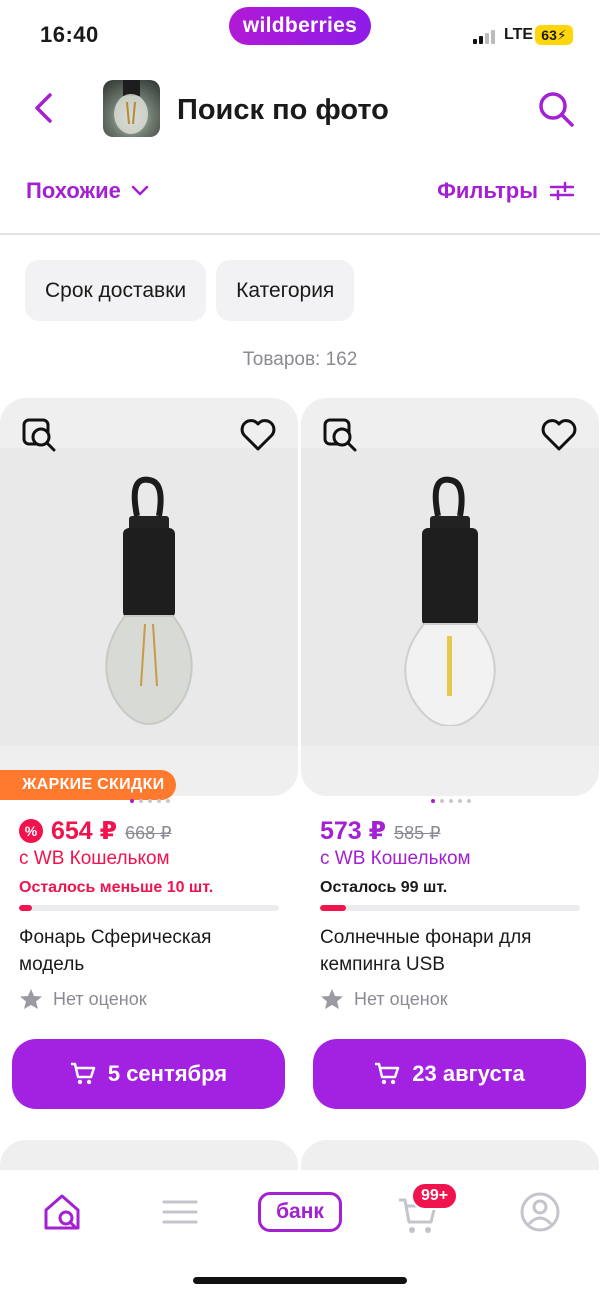  I want to click on menu-icon, so click(180, 1212).